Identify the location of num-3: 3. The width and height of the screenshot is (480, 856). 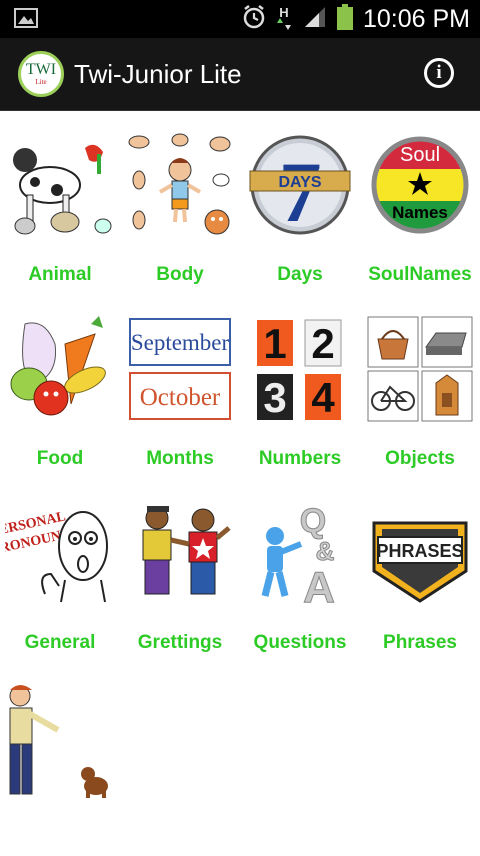
(274, 397).